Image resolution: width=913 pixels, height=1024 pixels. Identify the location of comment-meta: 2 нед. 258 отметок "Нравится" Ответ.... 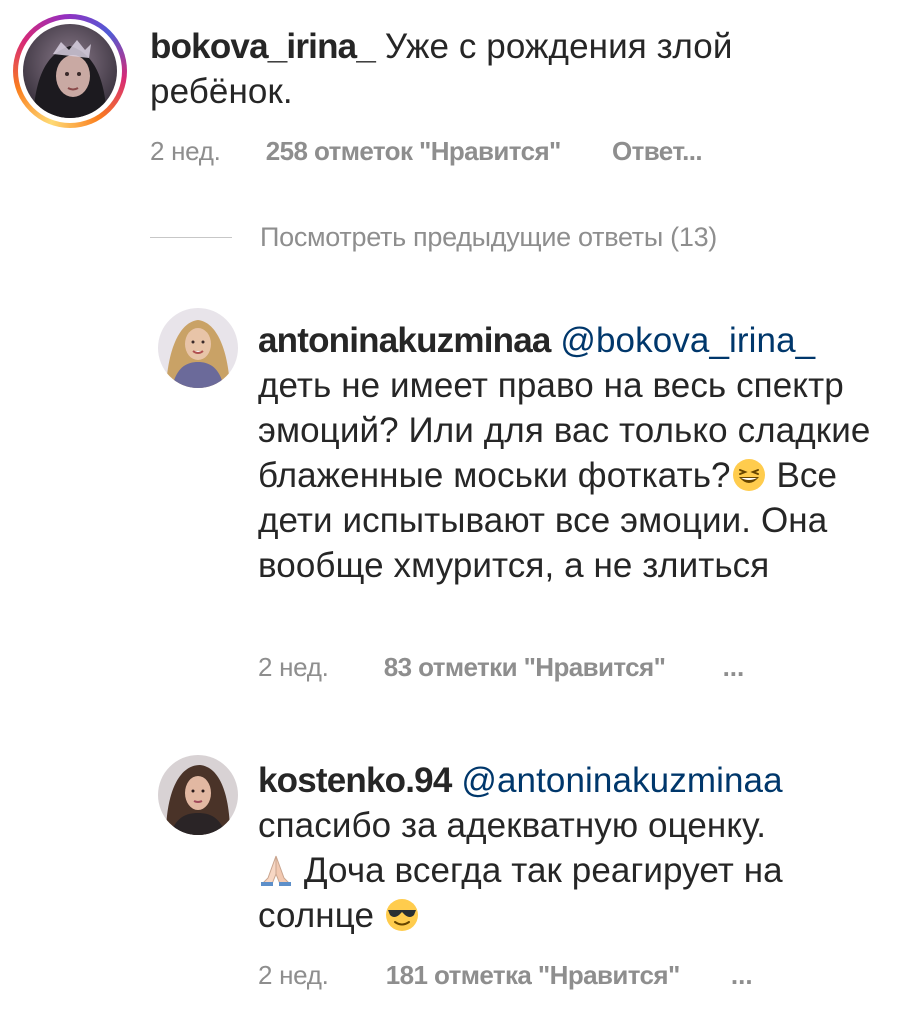
(426, 151).